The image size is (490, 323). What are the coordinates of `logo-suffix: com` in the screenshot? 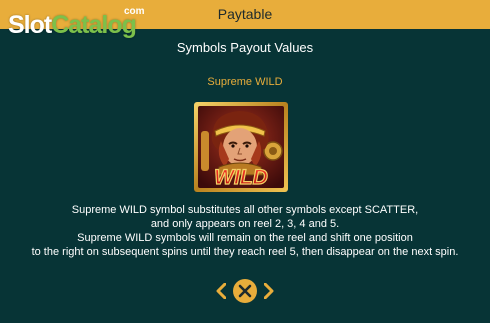 It's located at (134, 11).